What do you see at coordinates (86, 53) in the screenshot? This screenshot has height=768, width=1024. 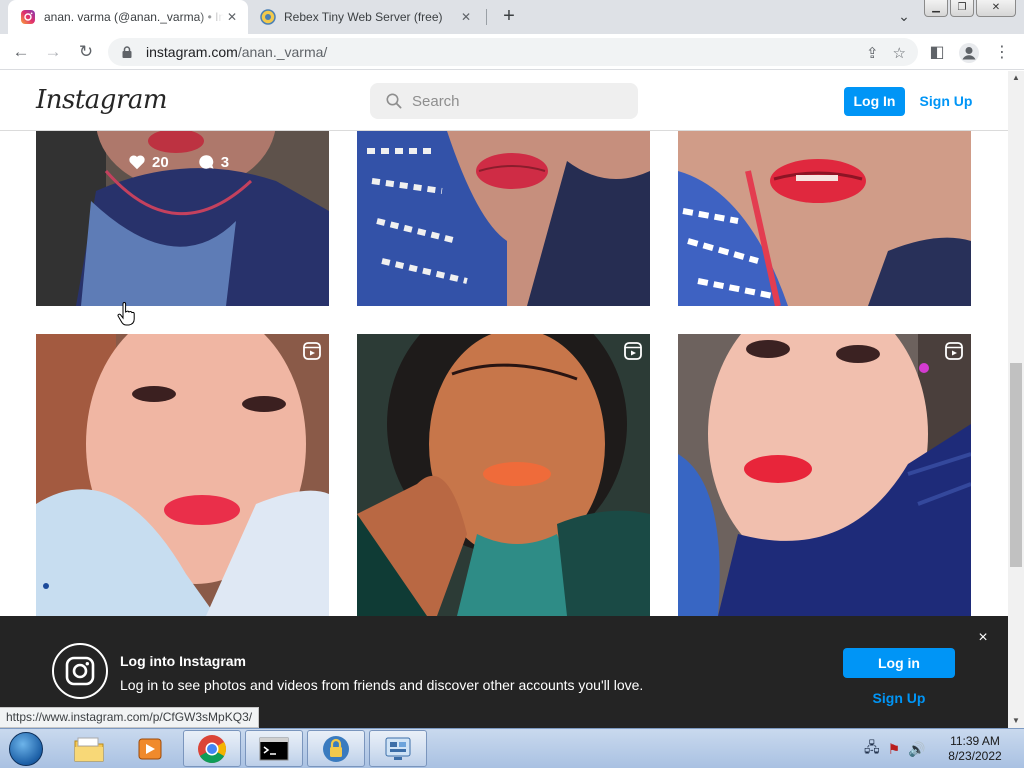 I see `reload-icon: ↻` at bounding box center [86, 53].